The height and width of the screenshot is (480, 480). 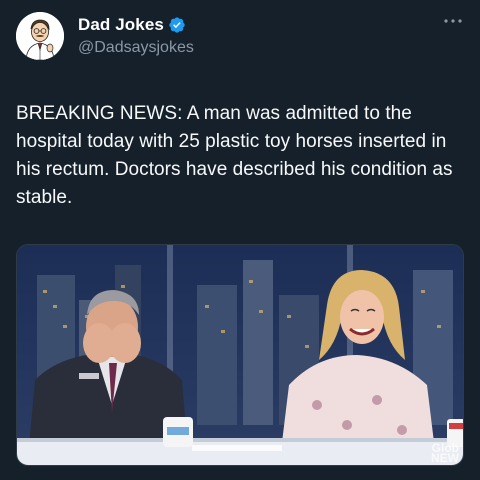 I want to click on author-handle: @Dadsaysjokes, so click(x=136, y=48).